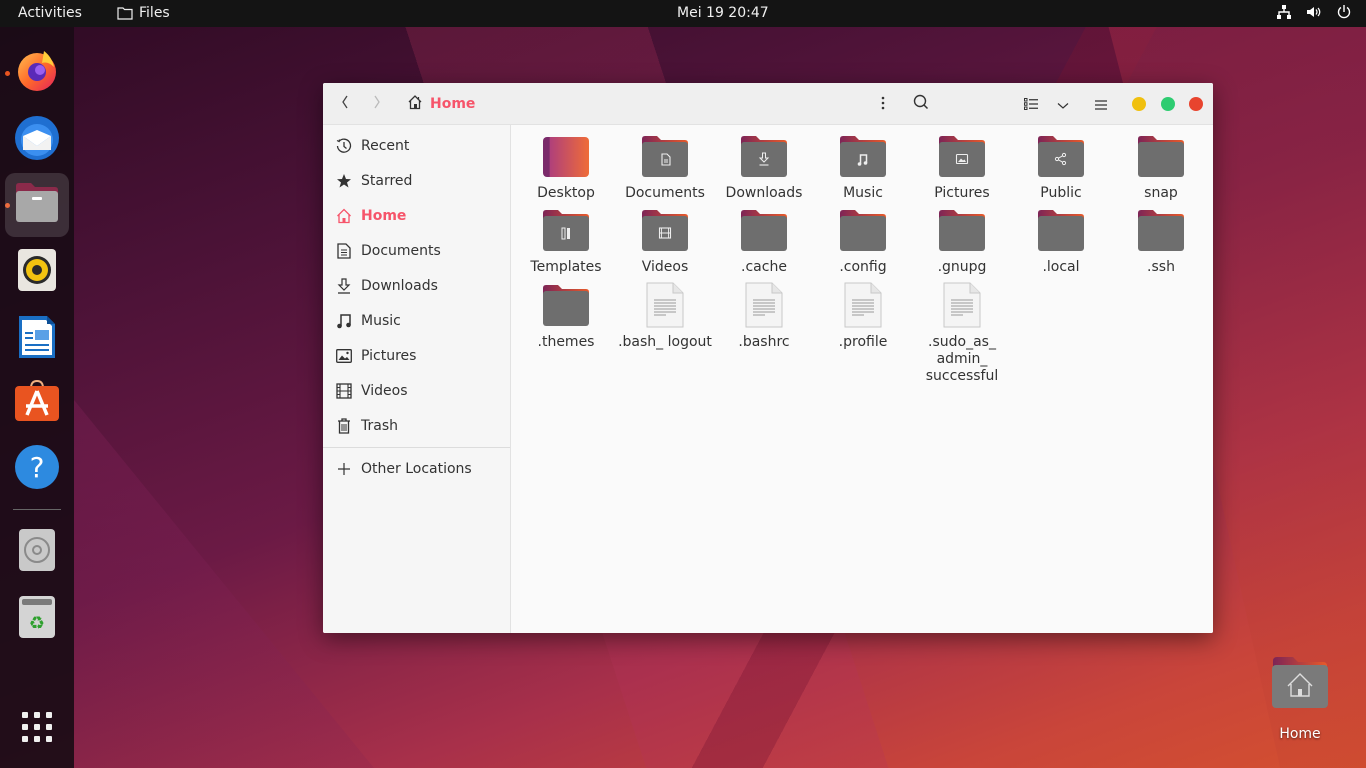 The width and height of the screenshot is (1366, 768). What do you see at coordinates (452, 104) in the screenshot?
I see `path-label: Home` at bounding box center [452, 104].